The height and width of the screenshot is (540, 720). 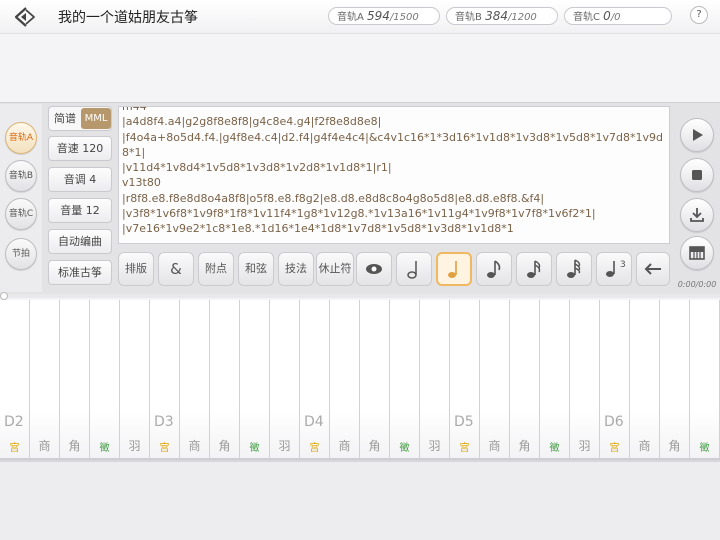 I want to click on octave-label: D3, so click(x=164, y=422).